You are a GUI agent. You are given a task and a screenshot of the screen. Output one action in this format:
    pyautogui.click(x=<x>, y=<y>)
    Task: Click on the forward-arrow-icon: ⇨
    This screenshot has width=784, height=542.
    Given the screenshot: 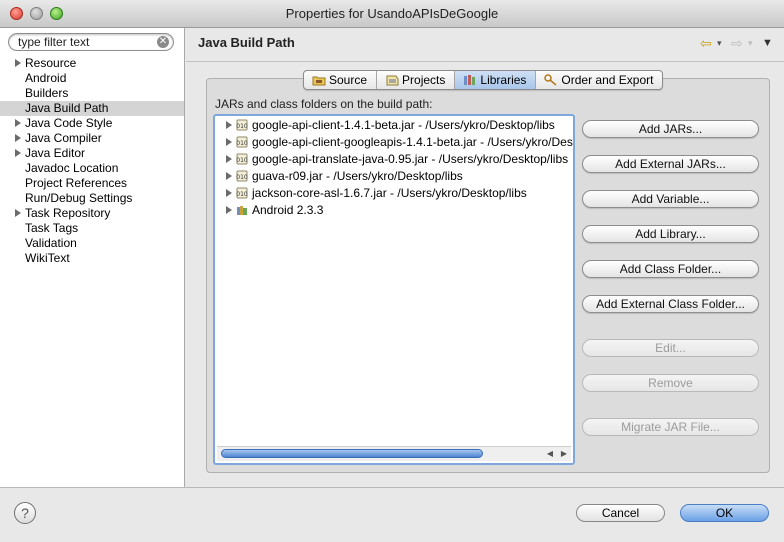 What is the action you would take?
    pyautogui.click(x=737, y=43)
    